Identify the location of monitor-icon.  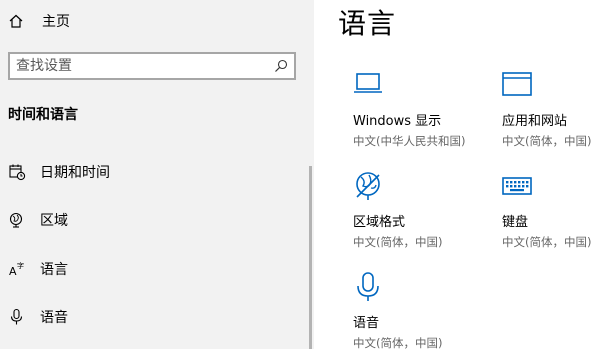
(368, 83).